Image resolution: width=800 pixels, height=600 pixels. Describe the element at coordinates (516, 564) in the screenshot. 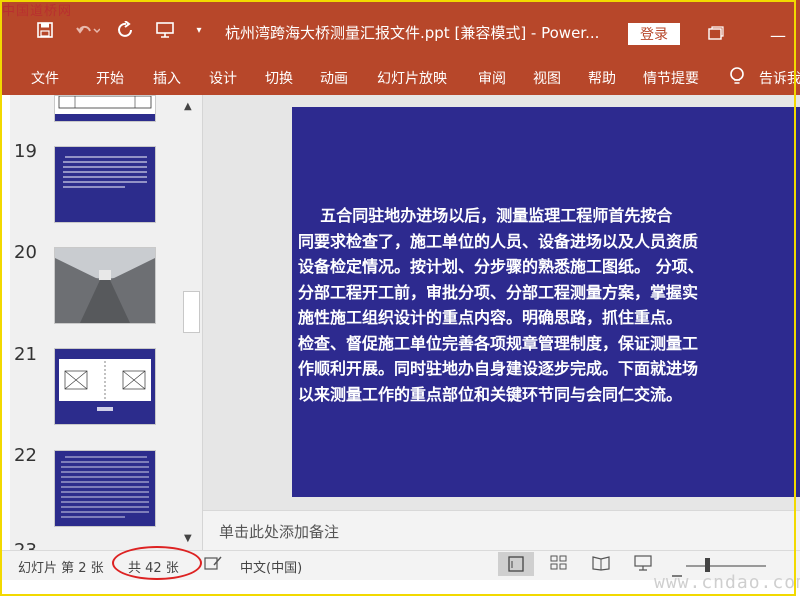

I see `normal-view-icon` at that location.